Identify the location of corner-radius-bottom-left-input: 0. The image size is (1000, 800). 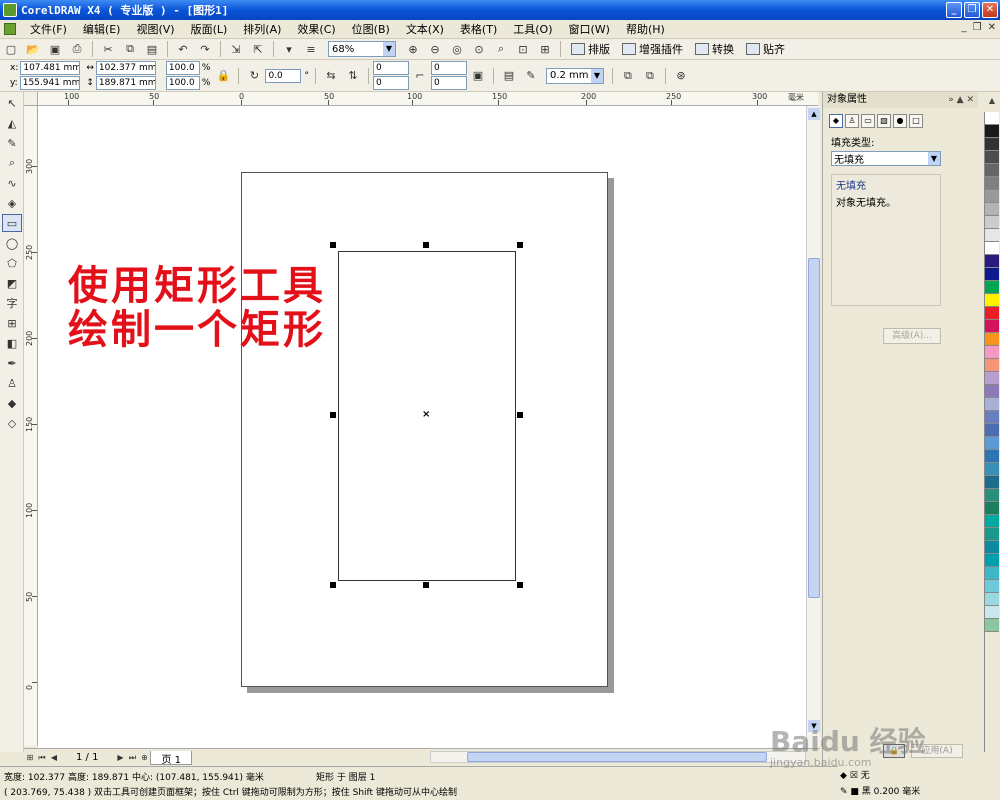
(390, 83).